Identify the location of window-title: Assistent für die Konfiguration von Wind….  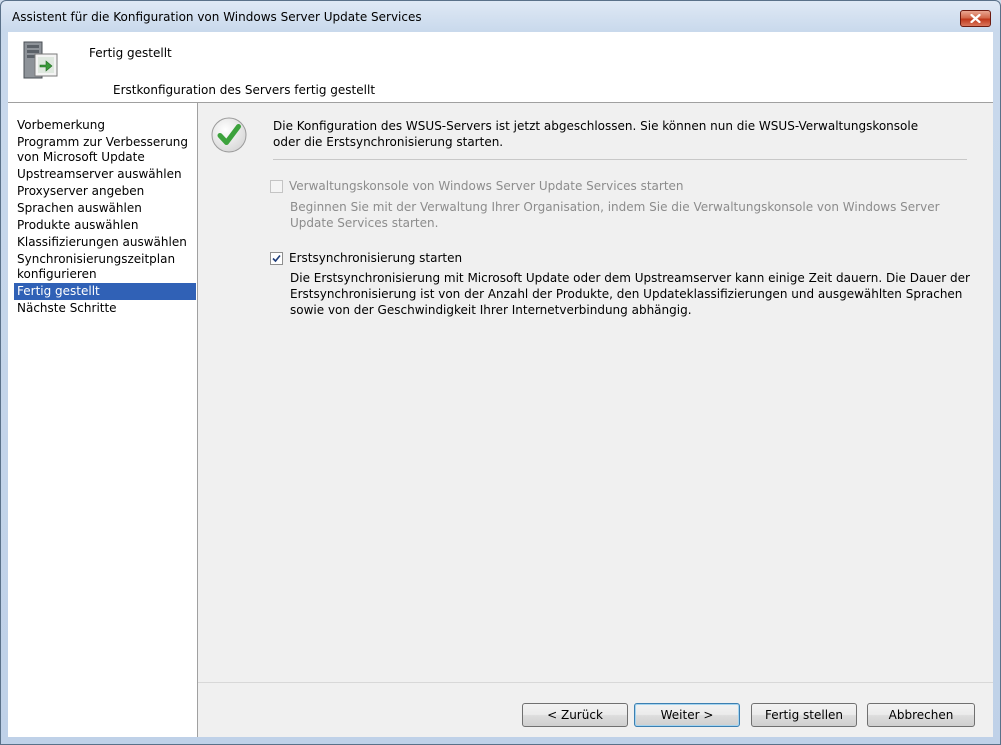
(217, 17).